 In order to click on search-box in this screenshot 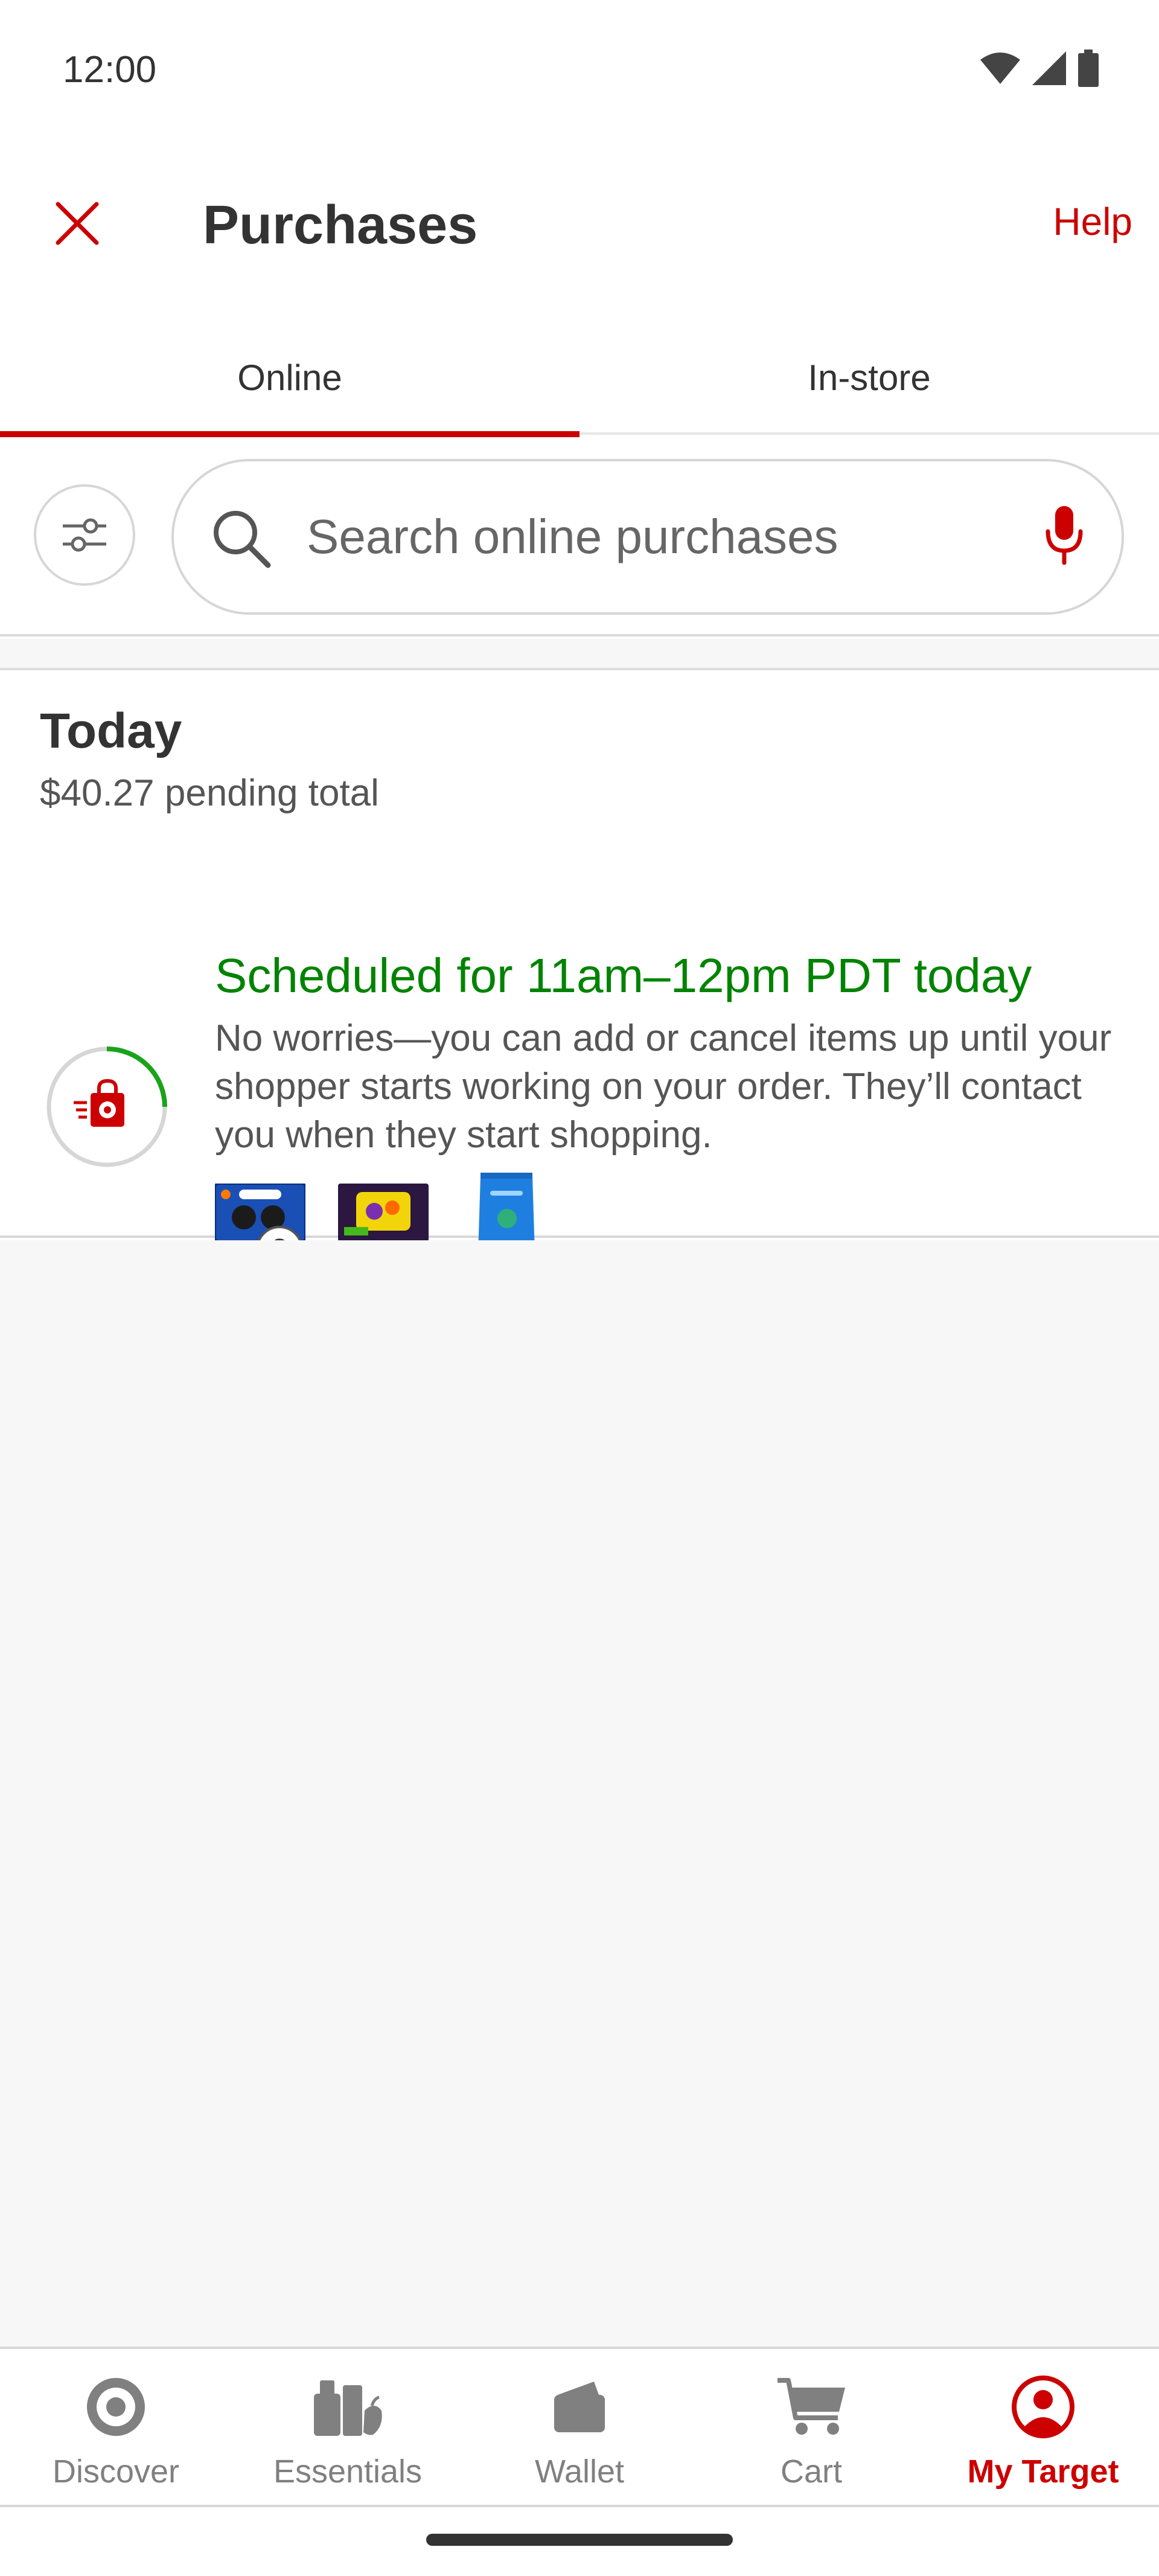, I will do `click(647, 537)`.